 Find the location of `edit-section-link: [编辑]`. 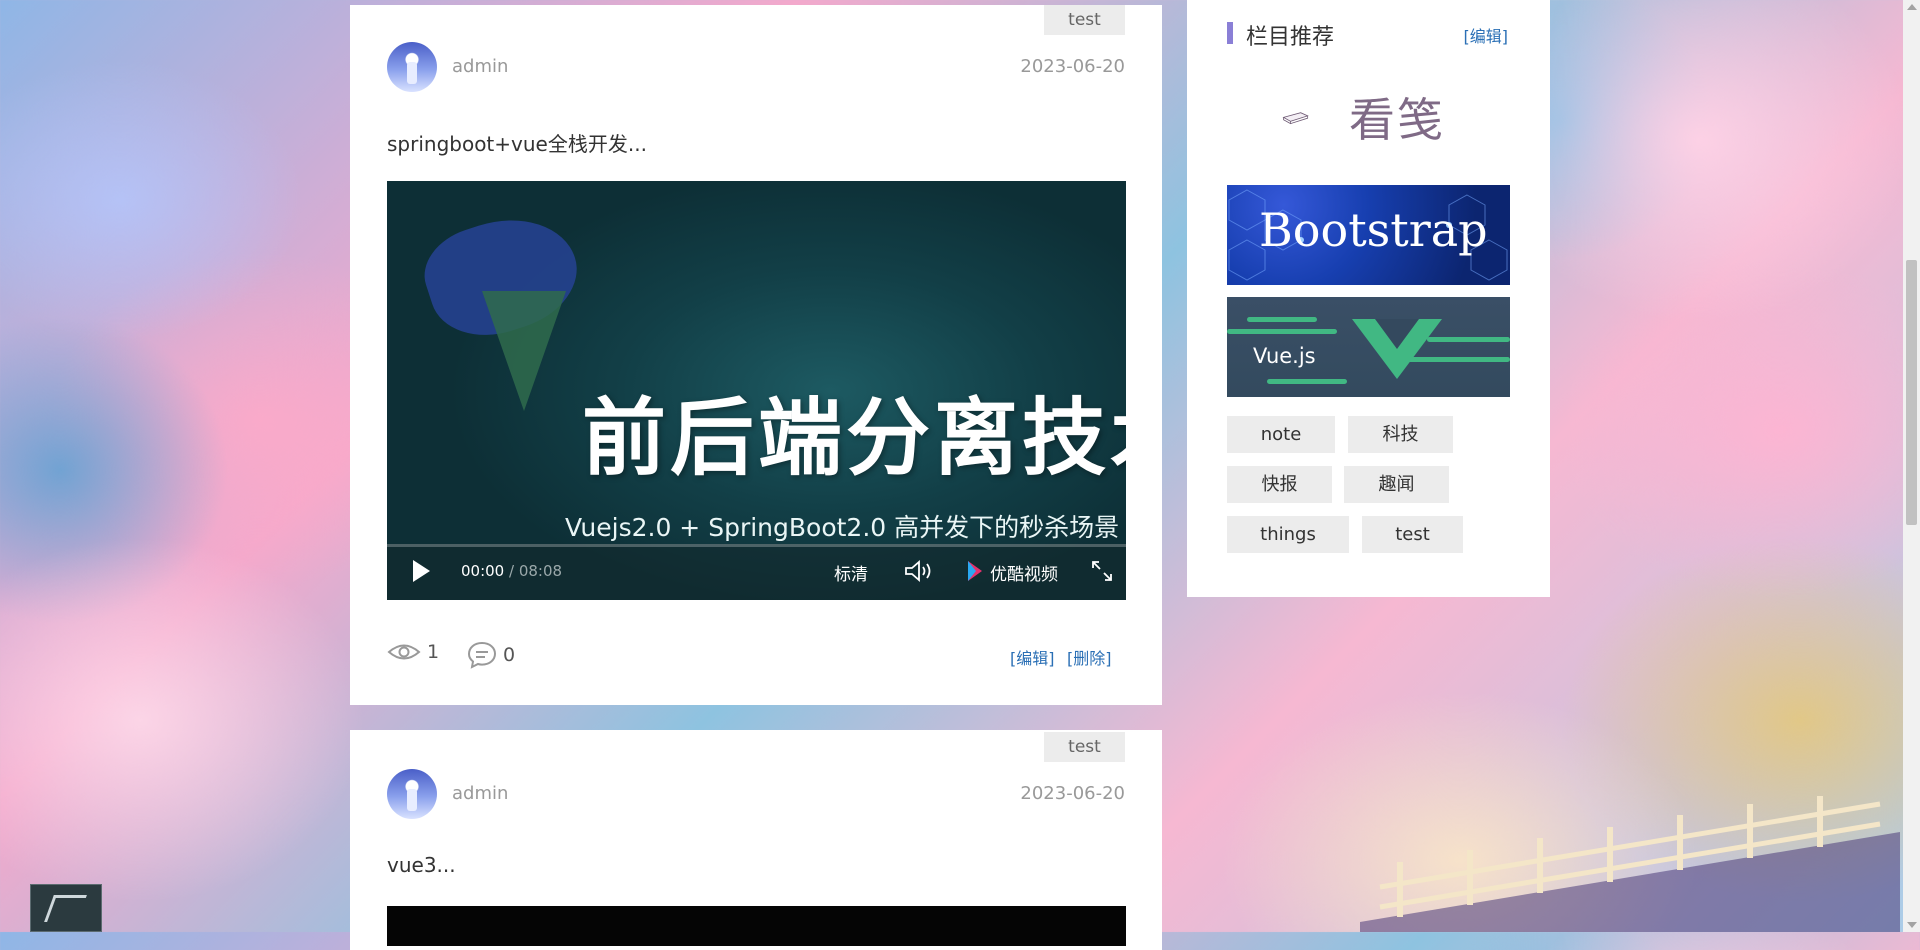

edit-section-link: [编辑] is located at coordinates (1486, 35).